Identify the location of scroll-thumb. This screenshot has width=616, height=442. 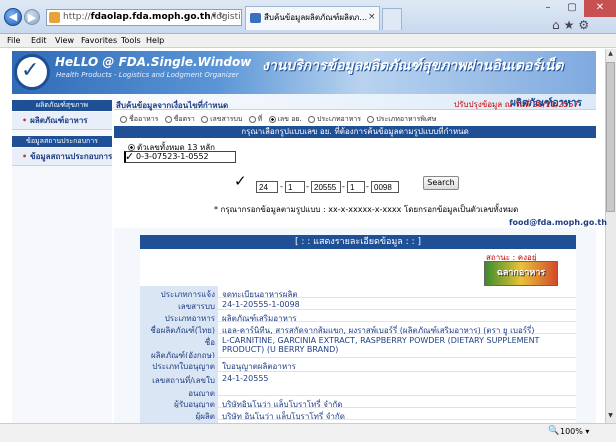
(610, 137).